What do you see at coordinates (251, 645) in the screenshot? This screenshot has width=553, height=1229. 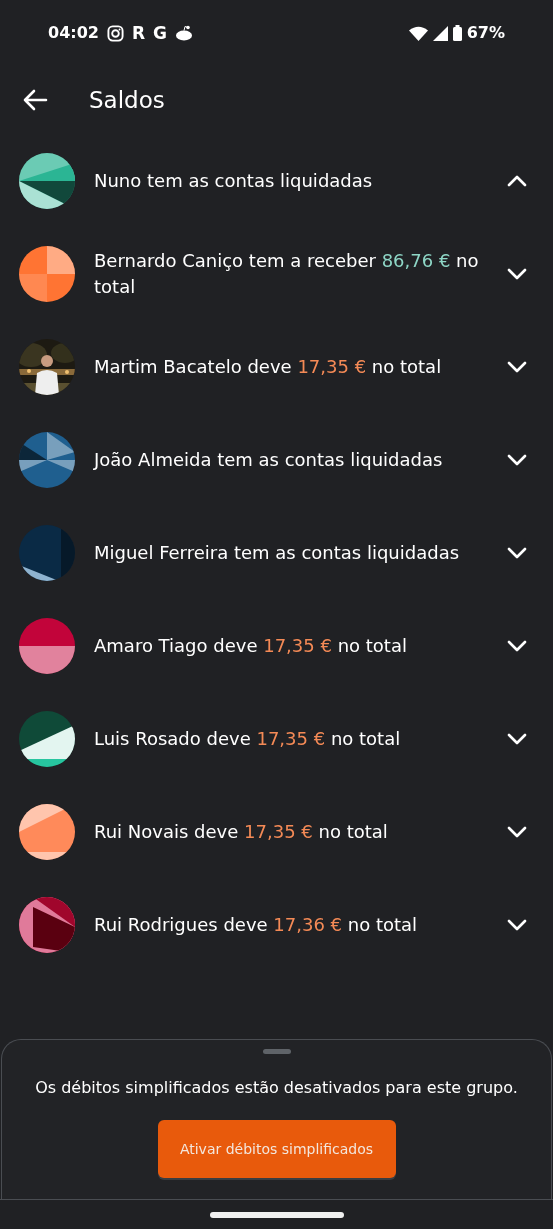 I see `balance-text: Amaro Tiago deve 17,35 € no total` at bounding box center [251, 645].